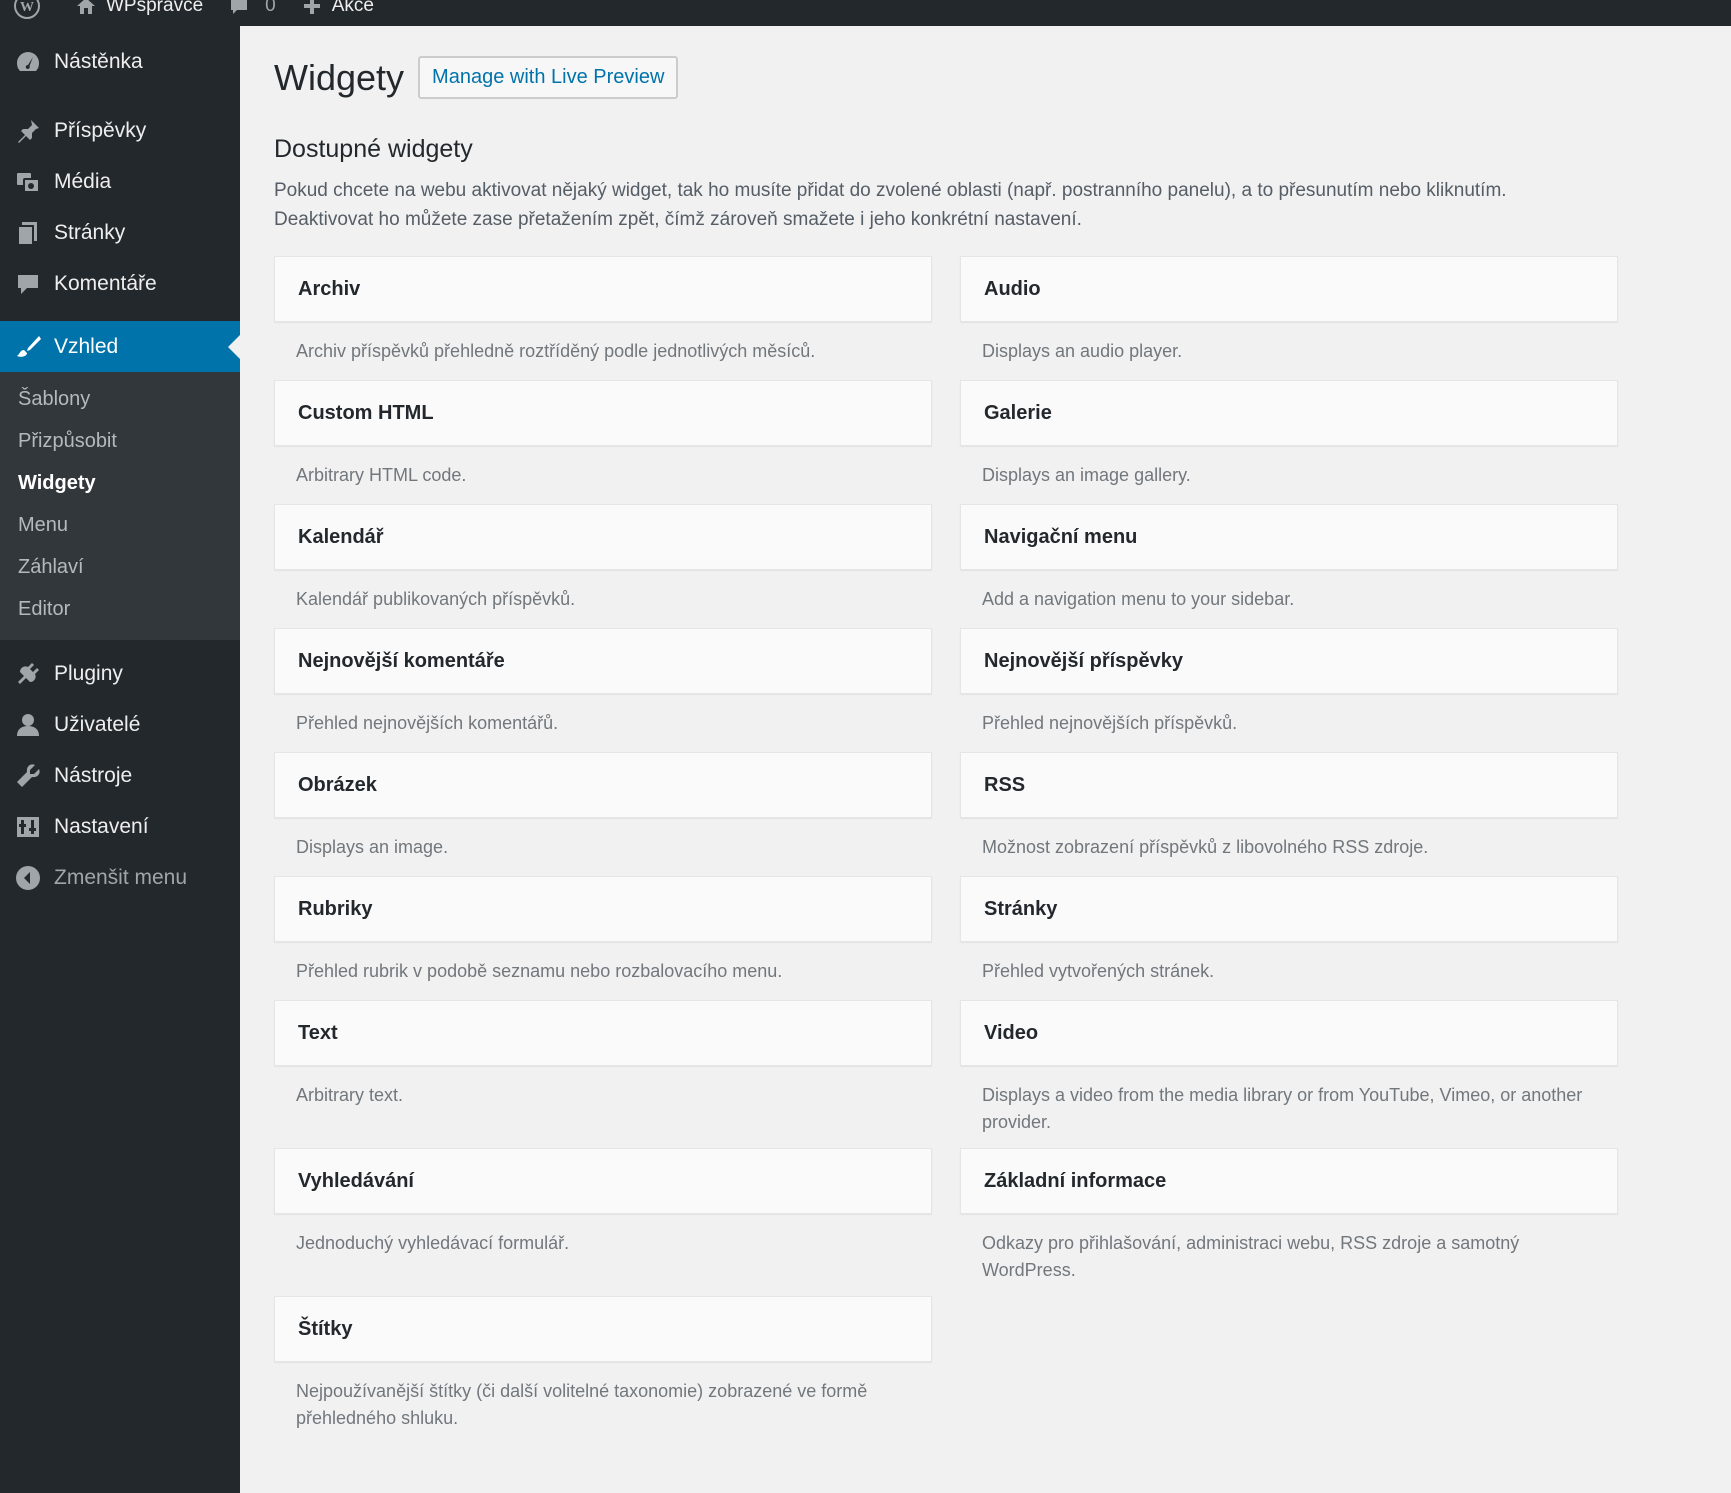 The width and height of the screenshot is (1731, 1493). I want to click on menu-item-settings: Nastavení, so click(120, 826).